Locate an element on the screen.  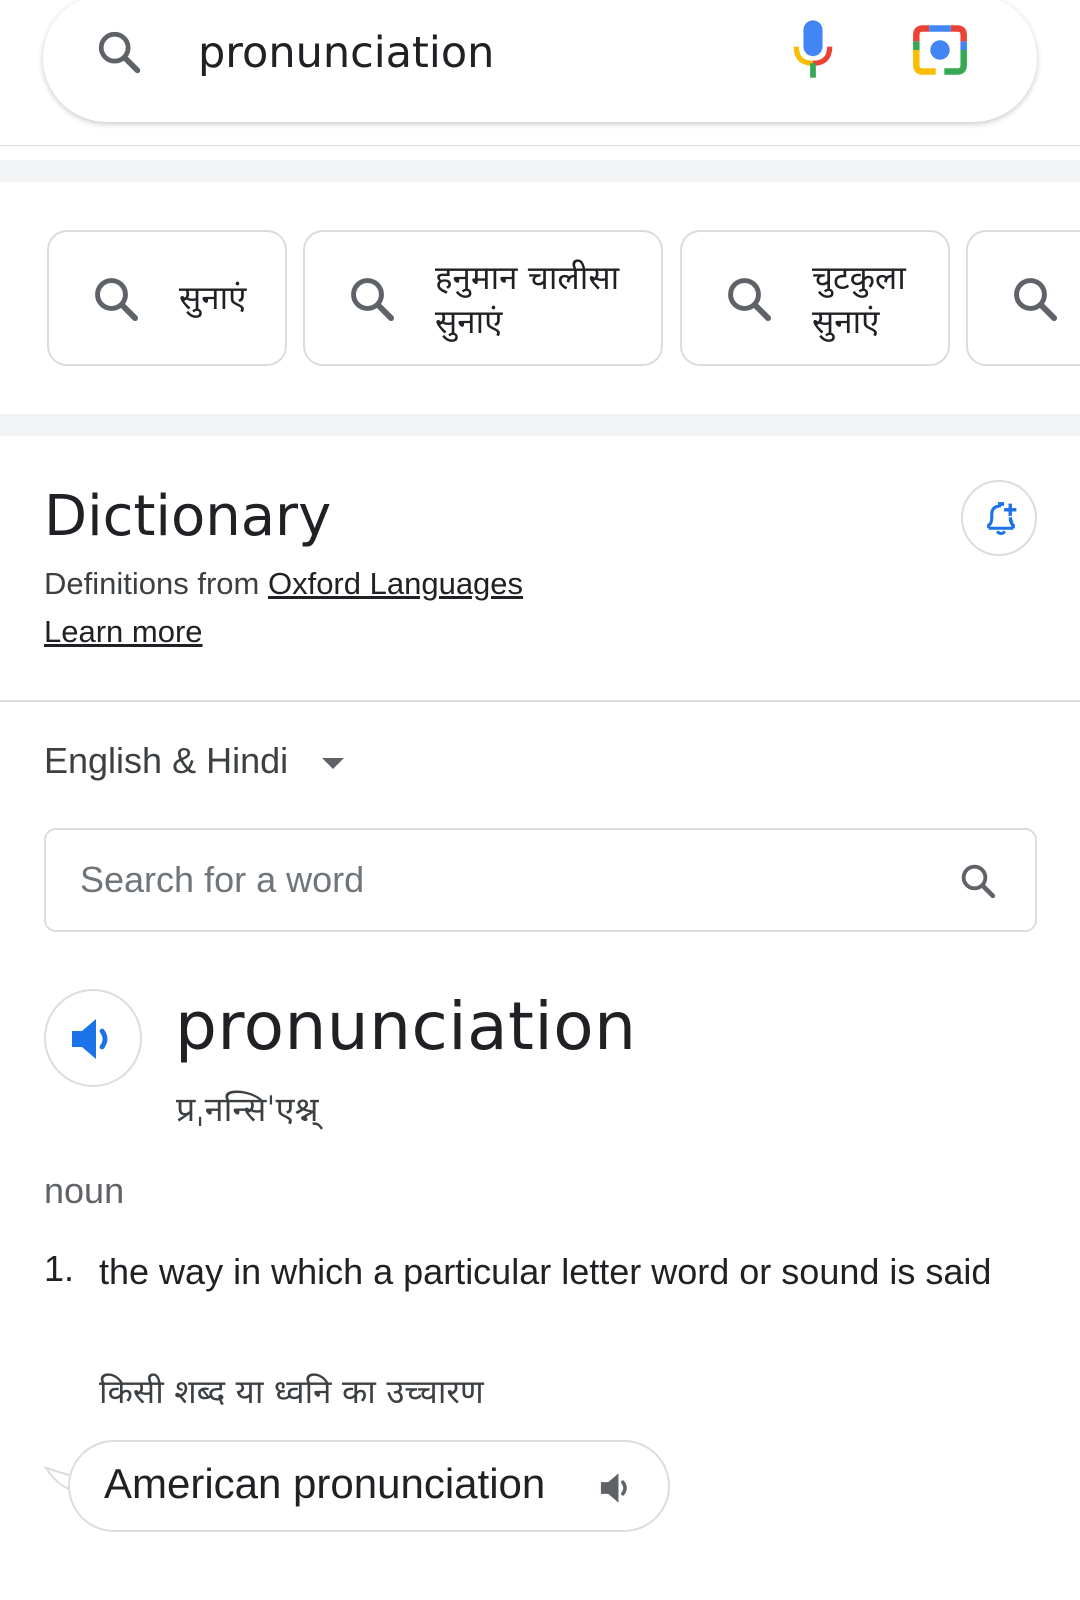
definition-hindi: किसी शब्द या ध्वनि का उच्चारण is located at coordinates (291, 1391).